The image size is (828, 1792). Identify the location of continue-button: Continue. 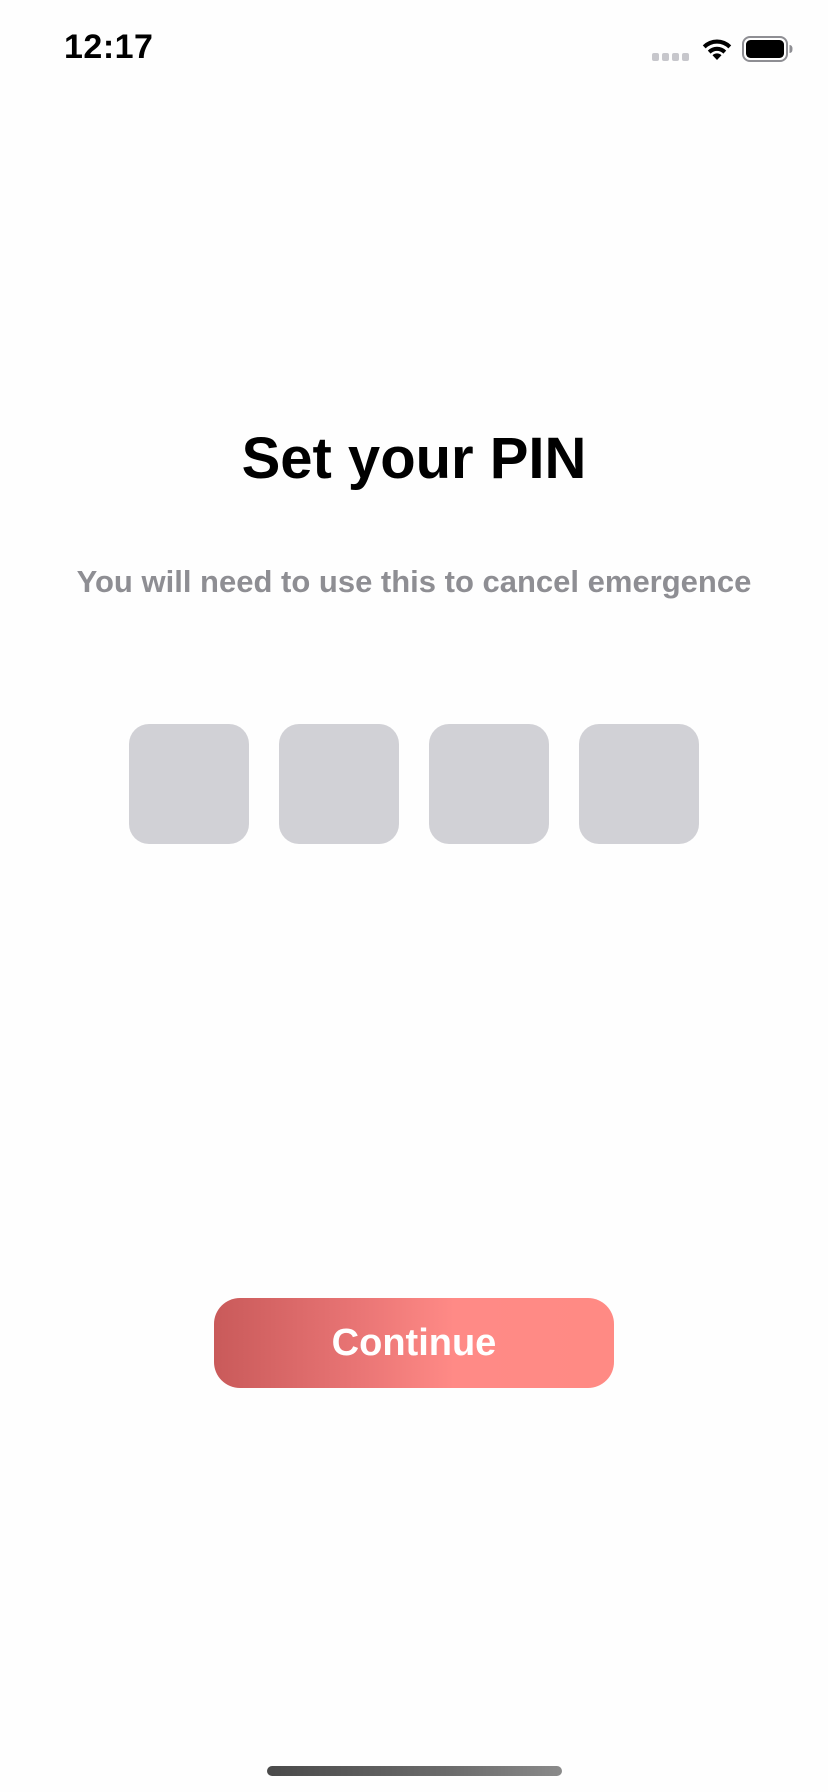
(414, 1343).